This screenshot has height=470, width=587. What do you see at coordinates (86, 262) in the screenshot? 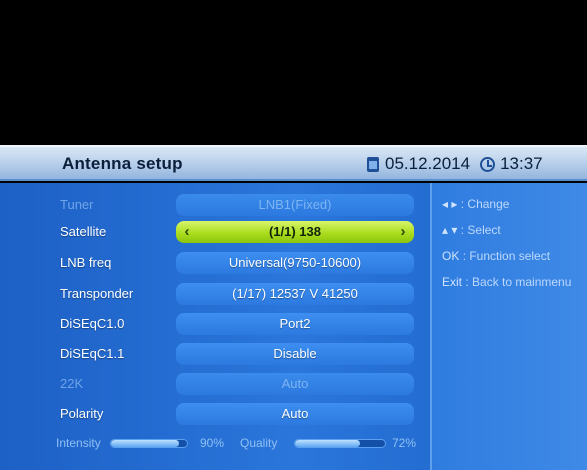
I see `menu-label-lnb-freq: LNB freq` at bounding box center [86, 262].